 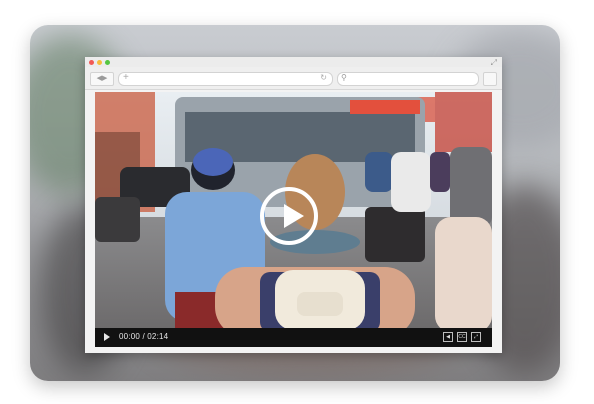 What do you see at coordinates (448, 337) in the screenshot?
I see `volume-icon: ◀` at bounding box center [448, 337].